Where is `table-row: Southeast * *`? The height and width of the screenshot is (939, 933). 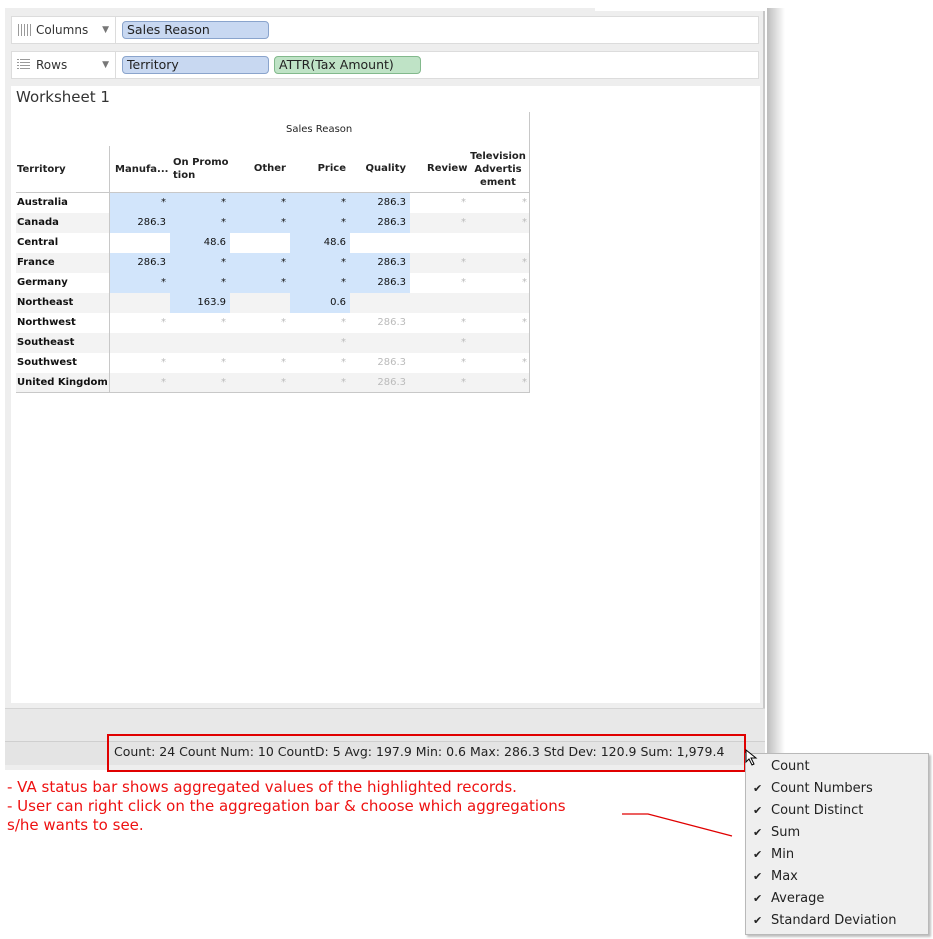 table-row: Southeast * * is located at coordinates (272, 343).